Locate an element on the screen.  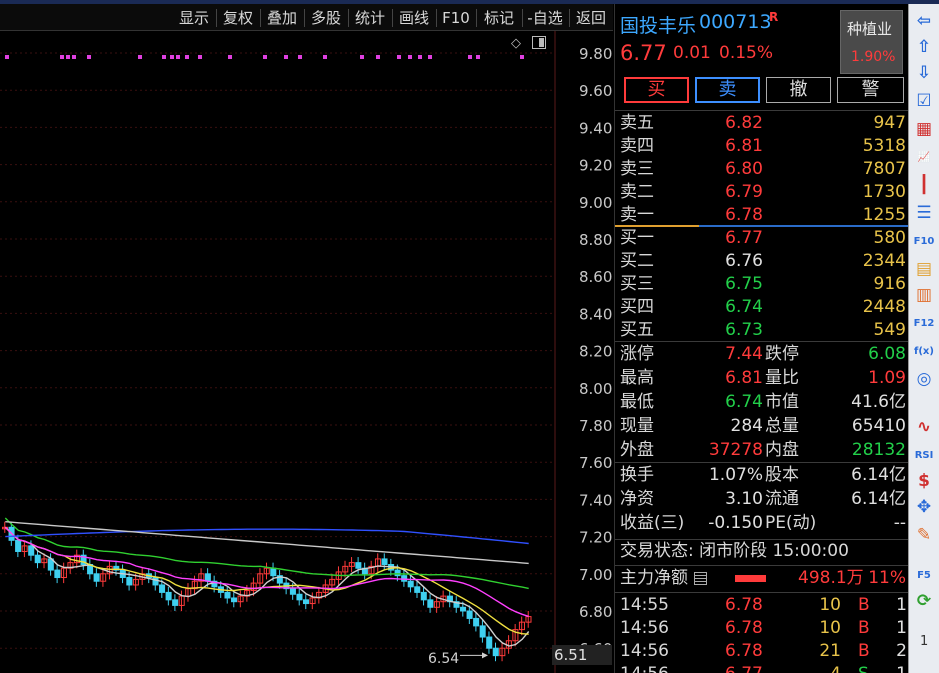
pencil-icon: ✎ is located at coordinates (924, 535).